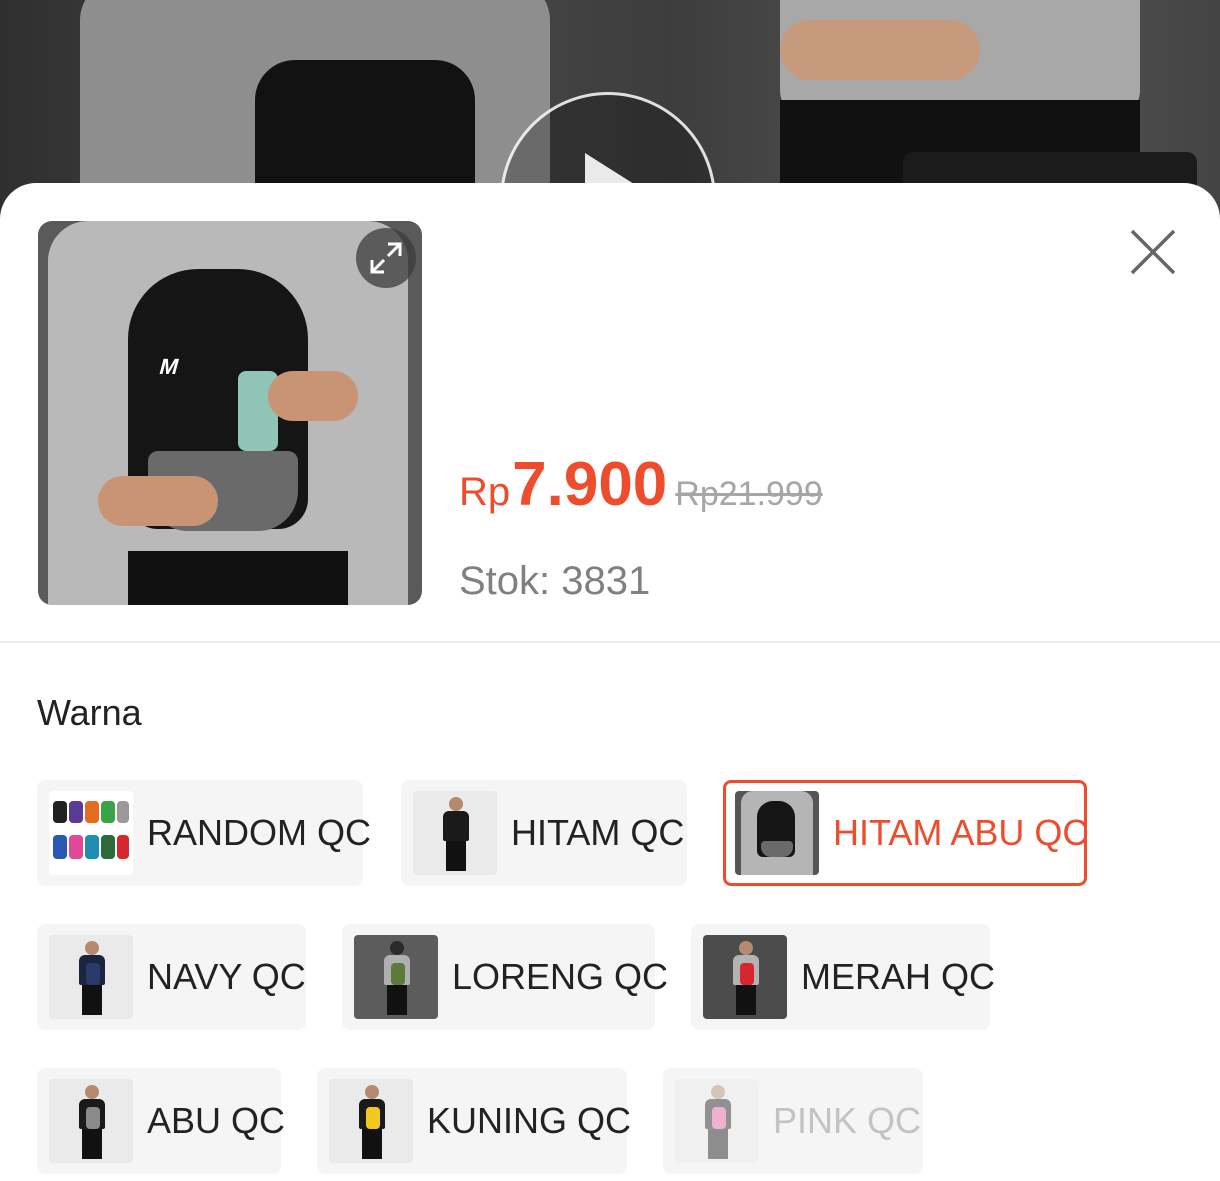  I want to click on stock-count: Stok: 3831, so click(555, 581).